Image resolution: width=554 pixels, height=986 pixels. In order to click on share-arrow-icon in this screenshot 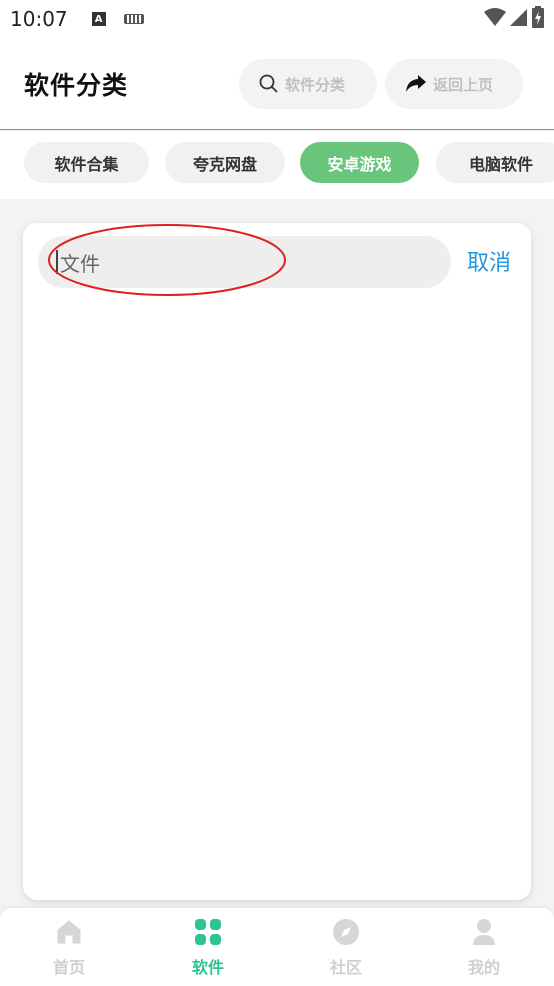, I will do `click(416, 83)`.